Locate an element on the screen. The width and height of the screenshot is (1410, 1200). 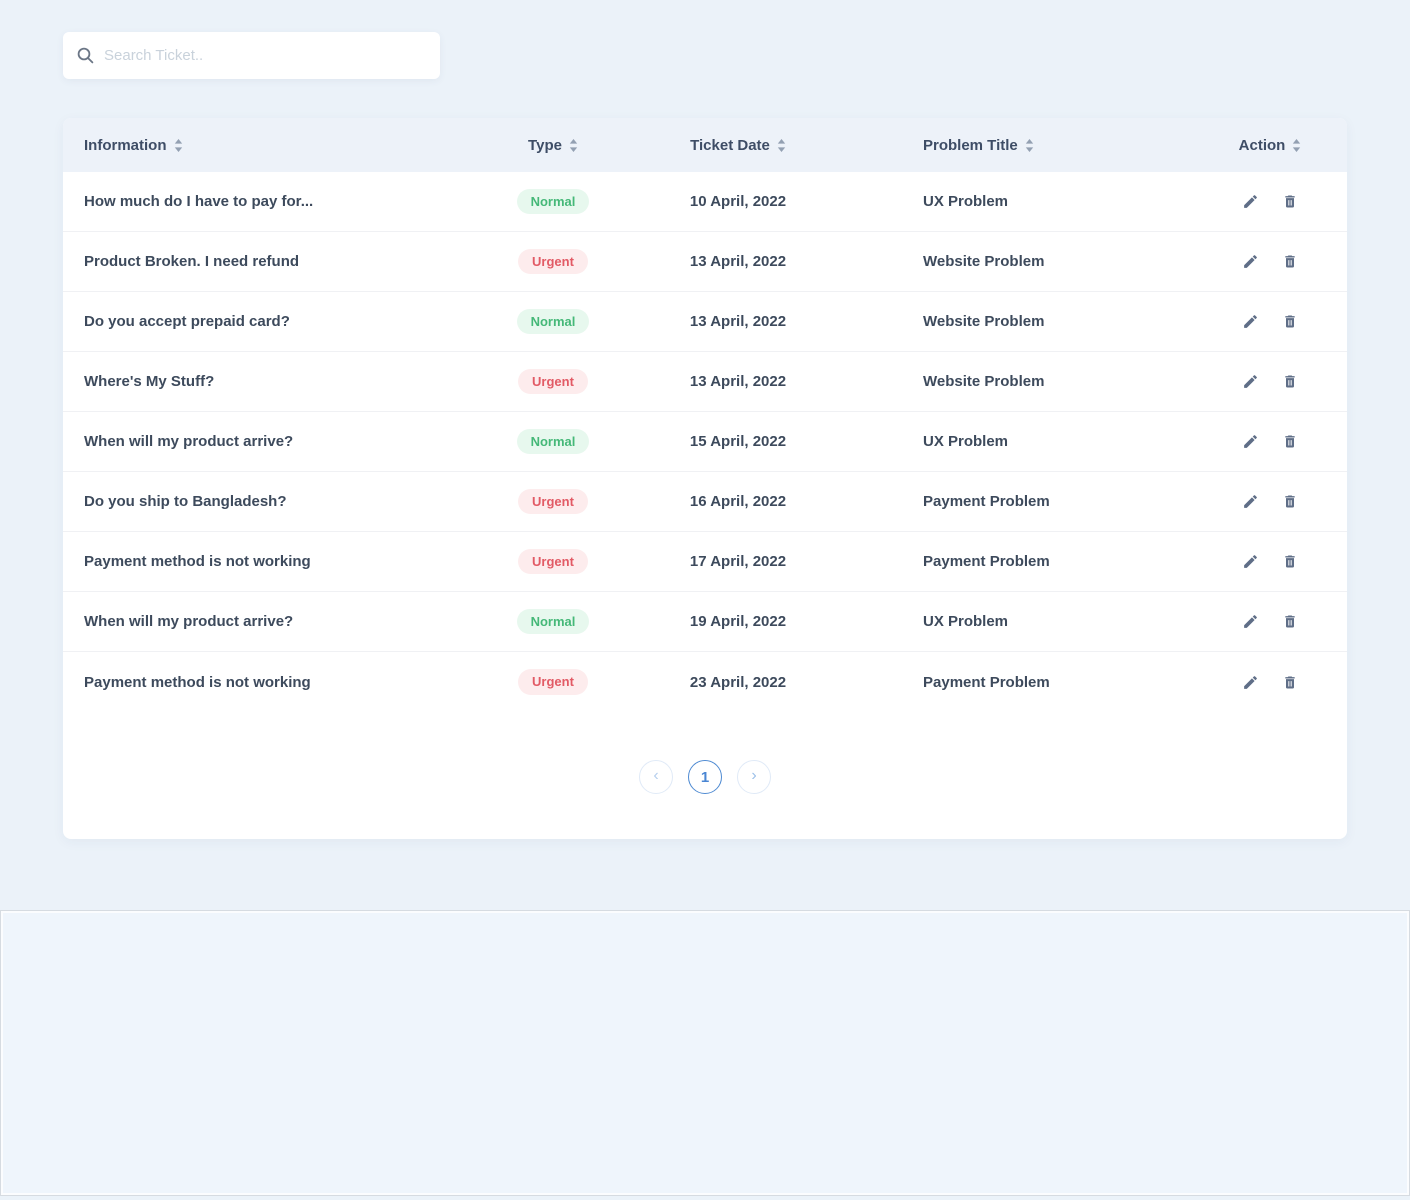
column-header-action: Action is located at coordinates (1270, 145).